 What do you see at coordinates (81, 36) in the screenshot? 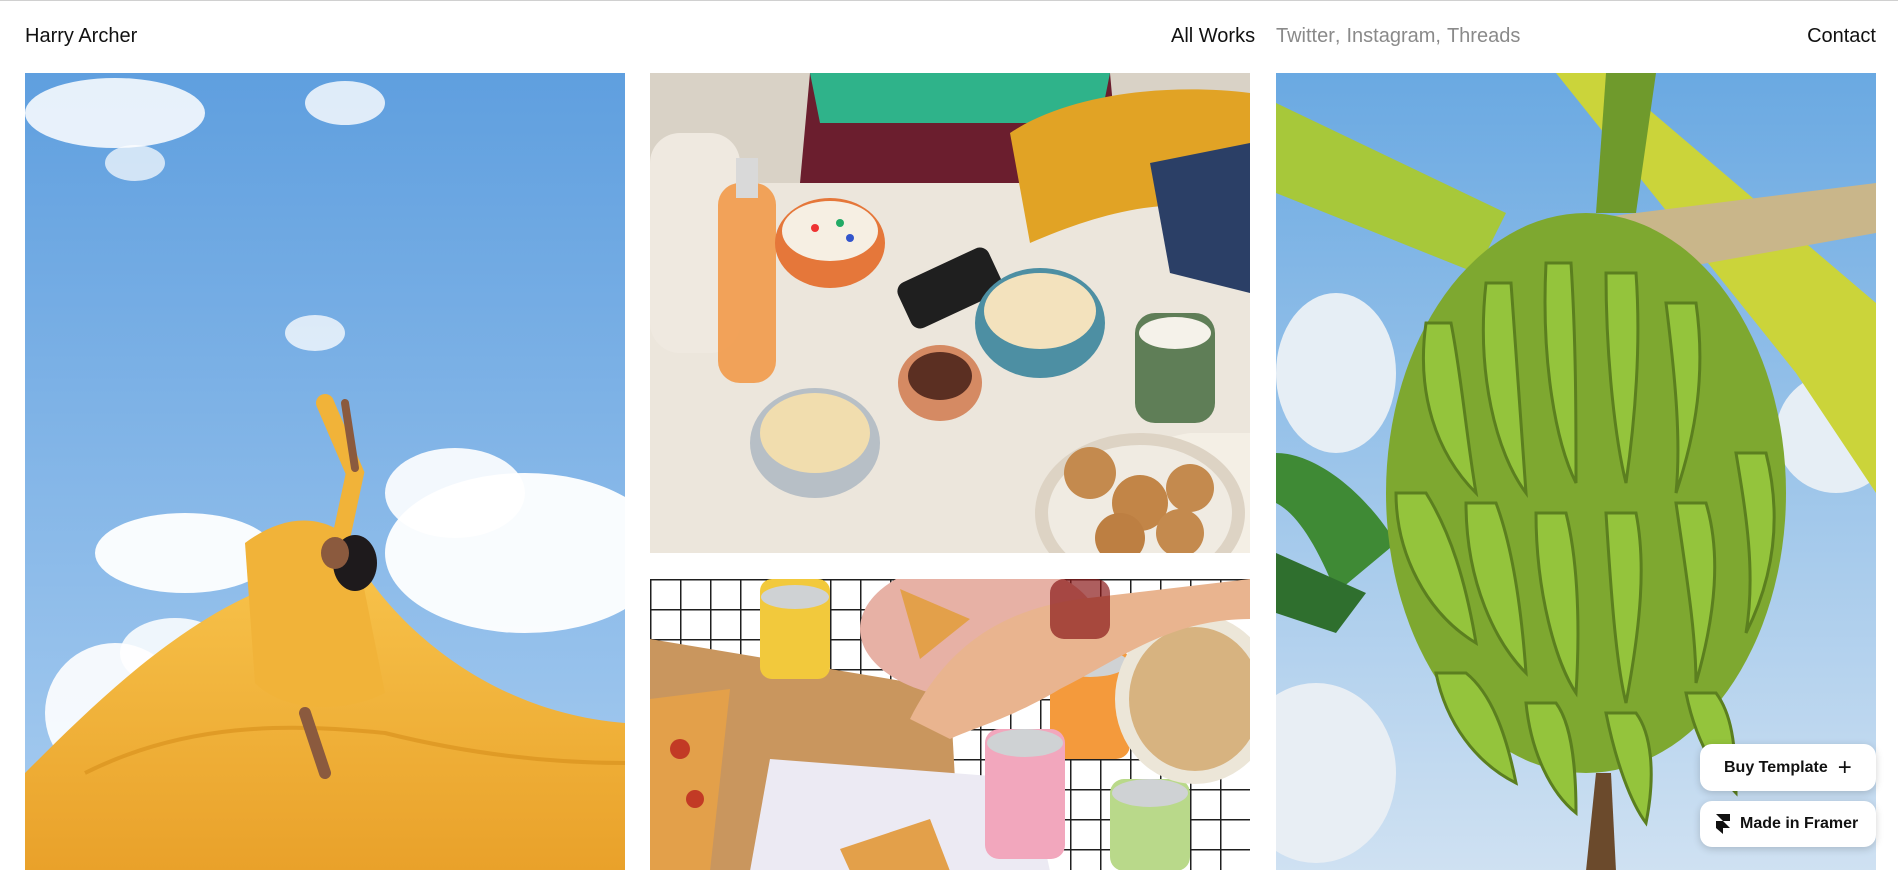
I see `brand-link: Harry Archer` at bounding box center [81, 36].